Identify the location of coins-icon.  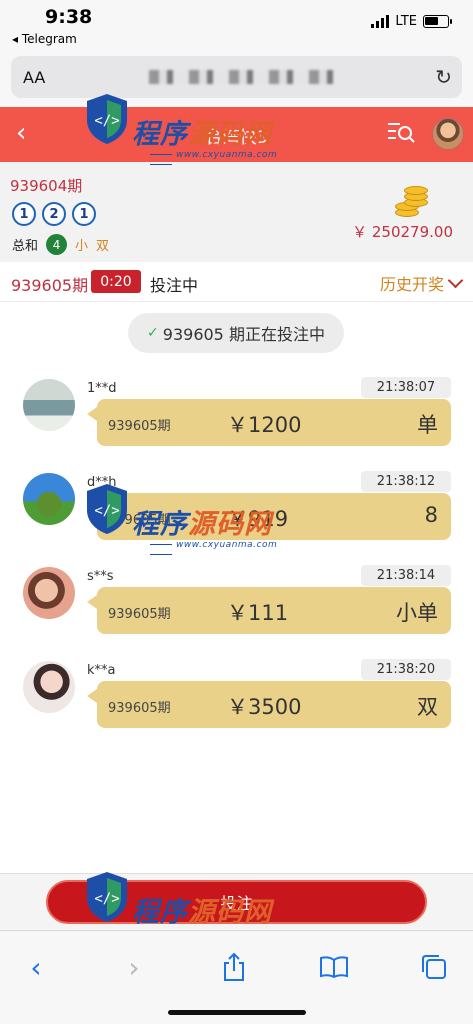
(412, 202).